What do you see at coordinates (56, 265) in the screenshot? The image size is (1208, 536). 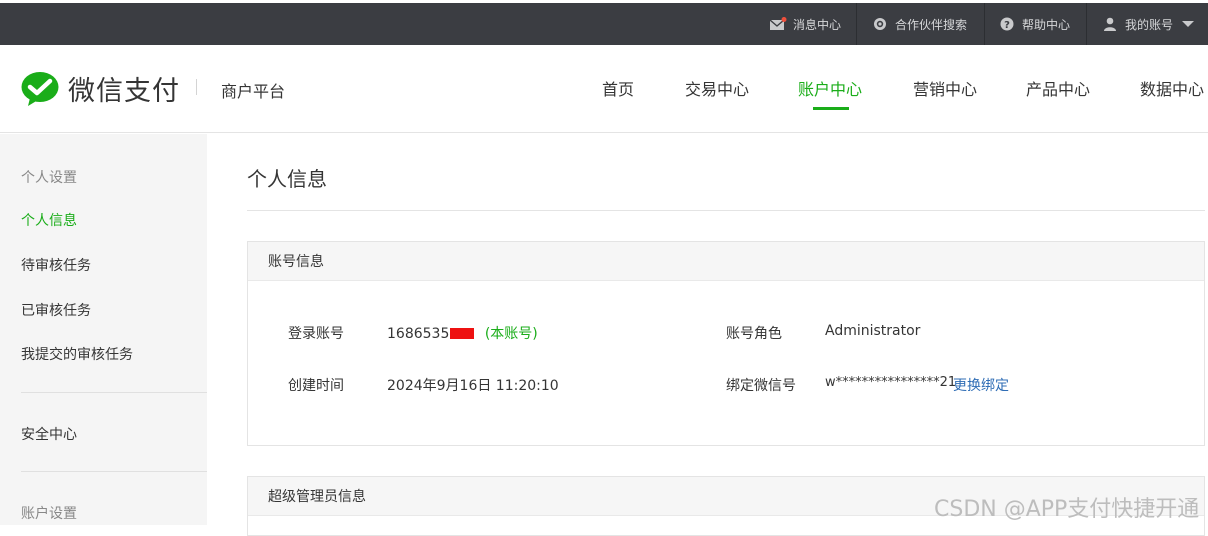 I see `sidebar-item-pending-review: 待审核任务` at bounding box center [56, 265].